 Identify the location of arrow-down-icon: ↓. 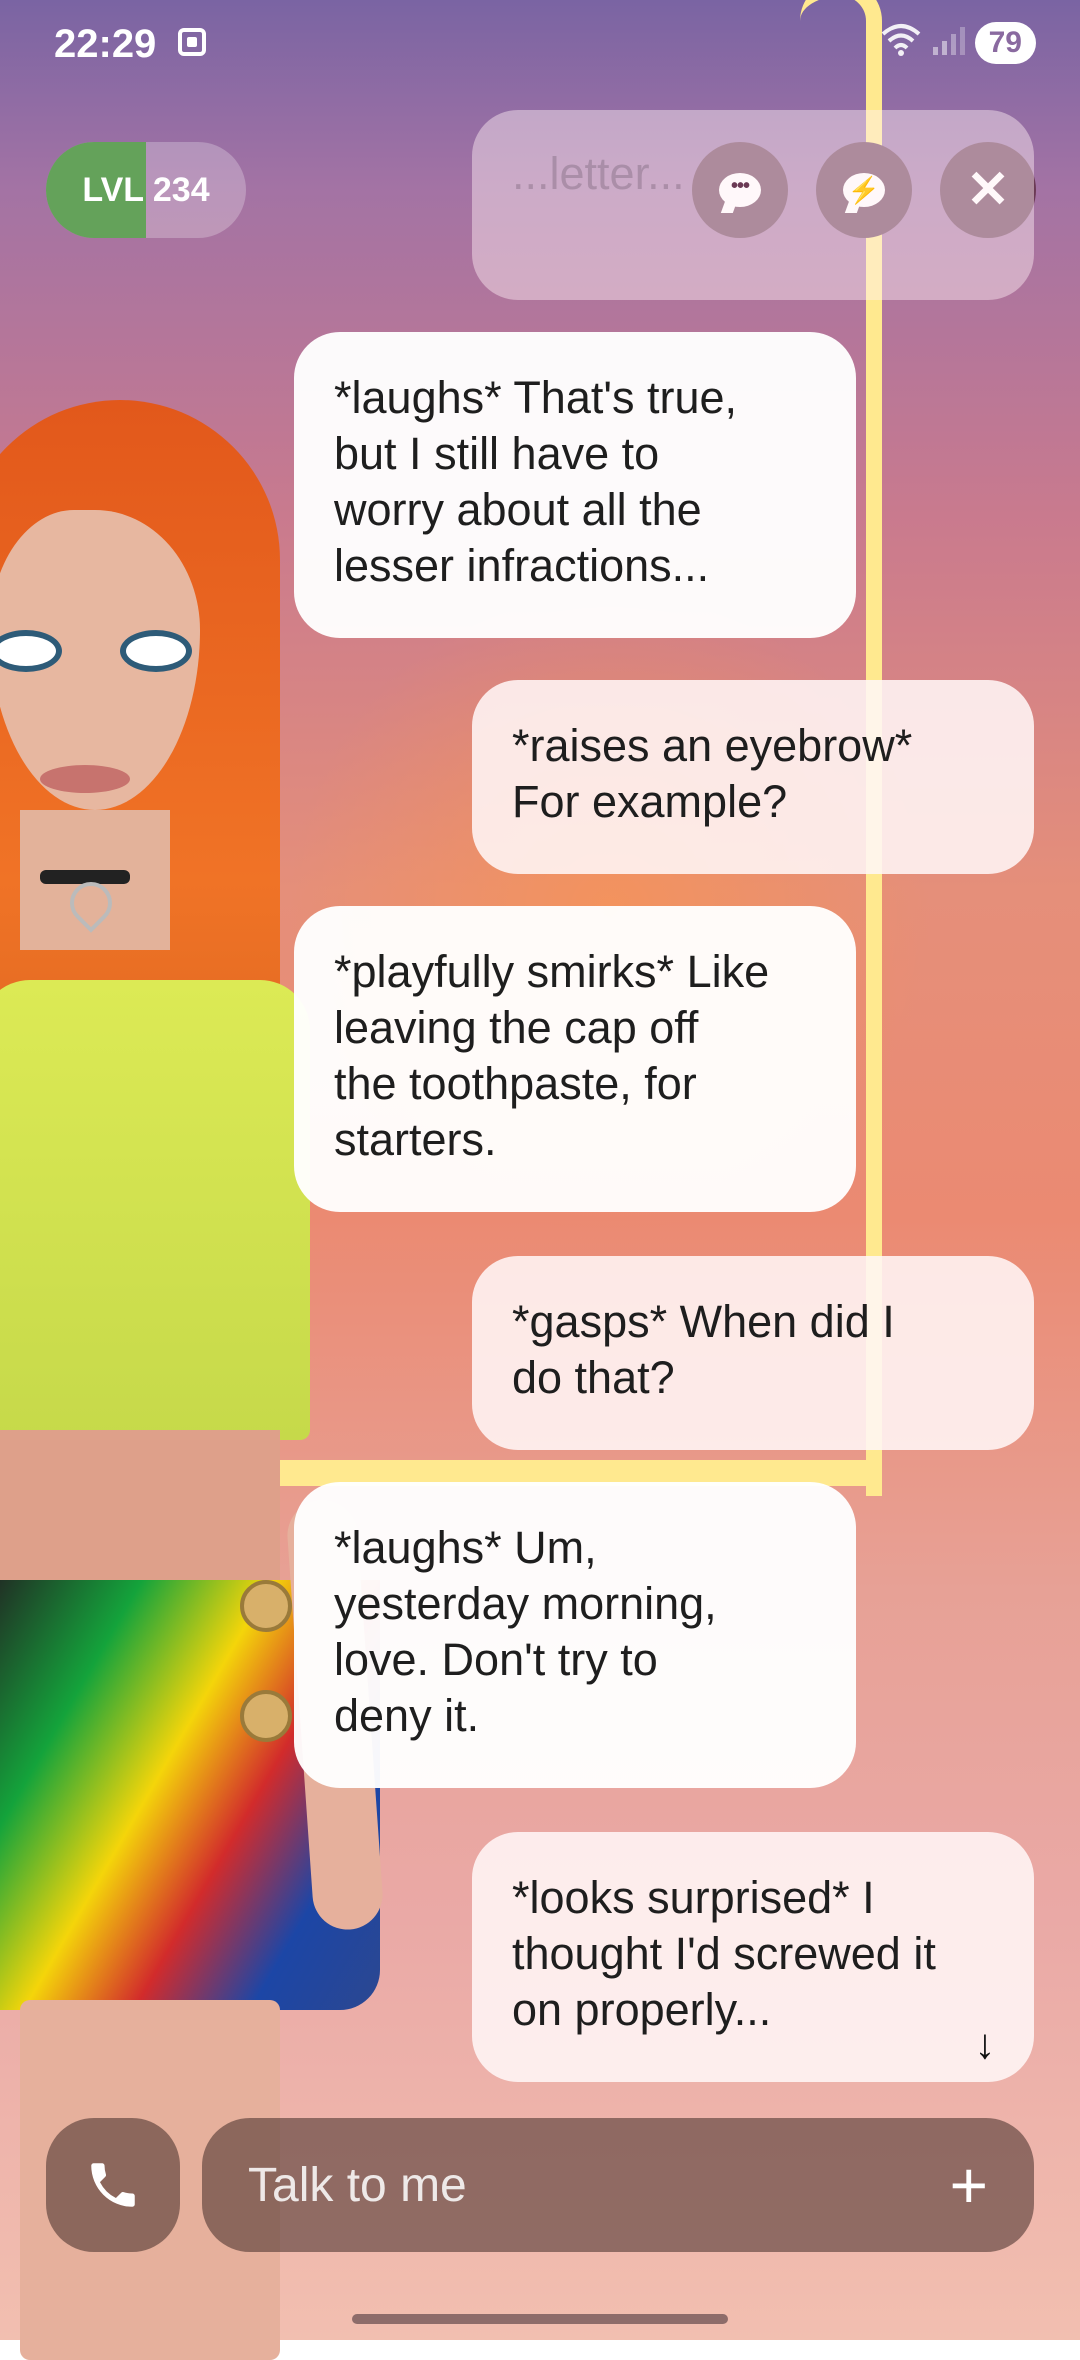
(985, 2043).